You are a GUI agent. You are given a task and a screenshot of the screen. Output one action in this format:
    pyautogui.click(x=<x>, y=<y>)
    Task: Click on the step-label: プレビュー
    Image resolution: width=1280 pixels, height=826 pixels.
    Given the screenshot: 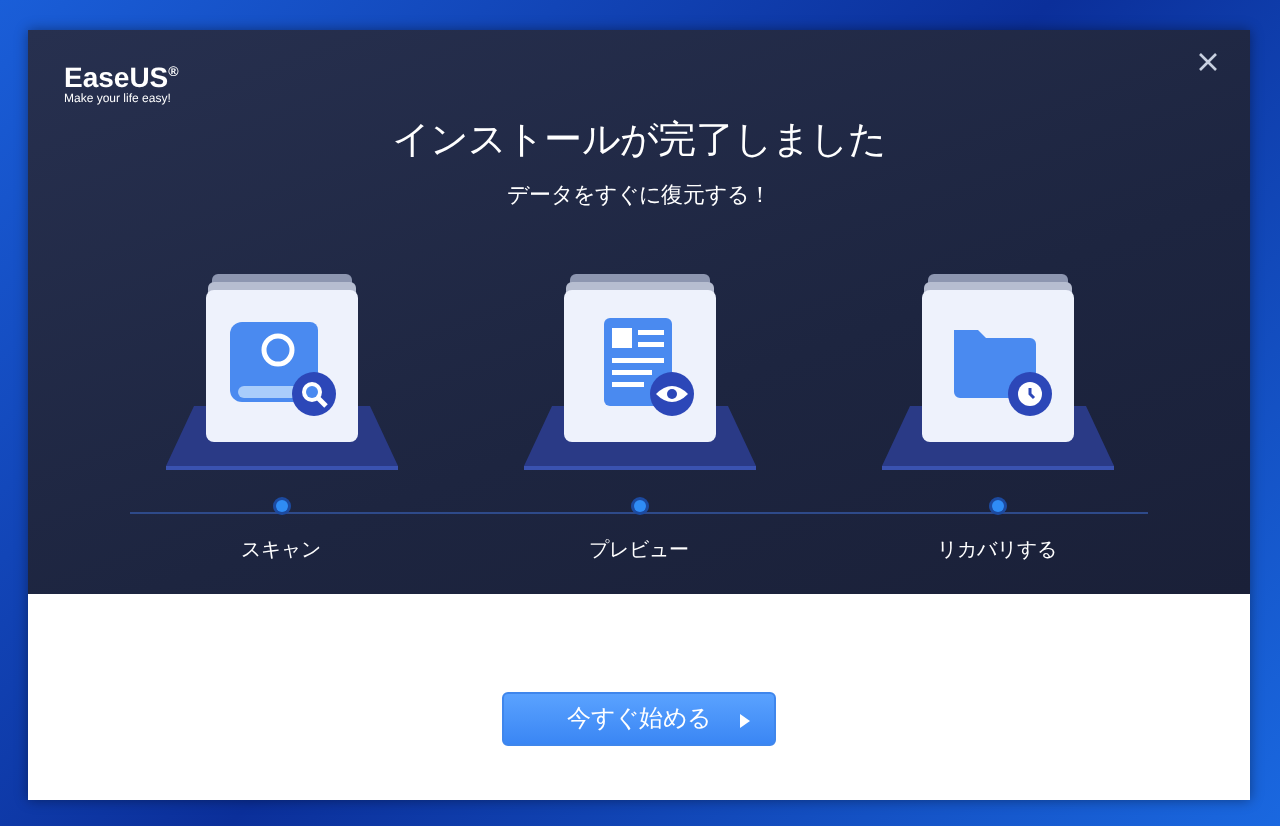 What is the action you would take?
    pyautogui.click(x=639, y=550)
    